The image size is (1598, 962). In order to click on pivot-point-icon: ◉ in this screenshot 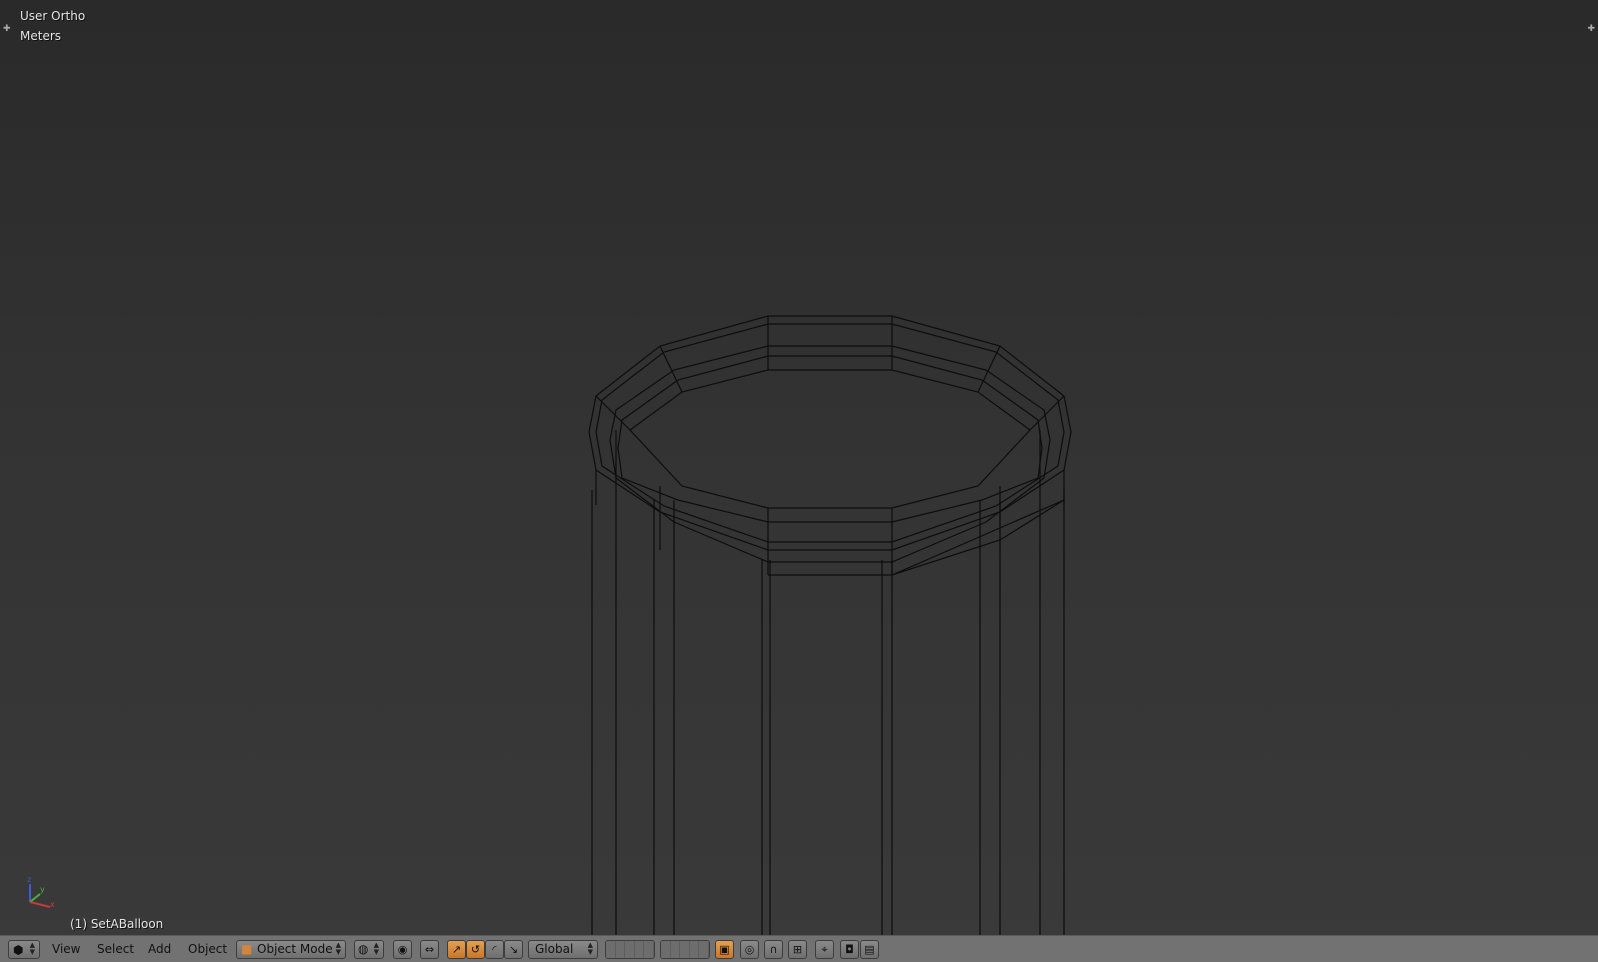, I will do `click(402, 949)`.